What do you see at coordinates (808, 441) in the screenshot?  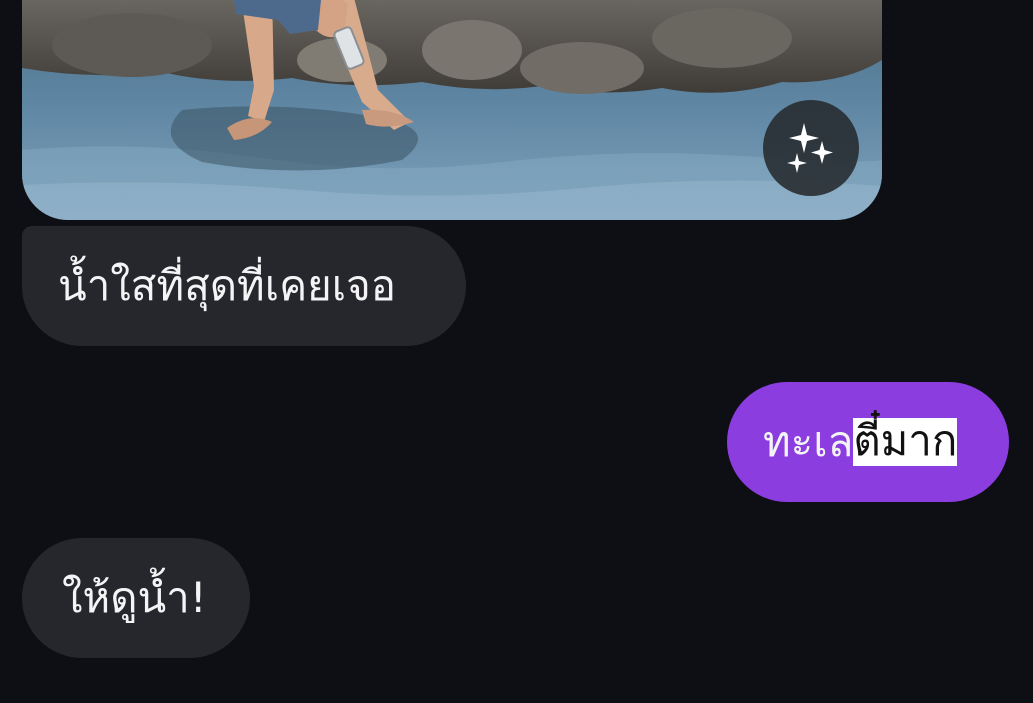 I see `message-text: ทะเล` at bounding box center [808, 441].